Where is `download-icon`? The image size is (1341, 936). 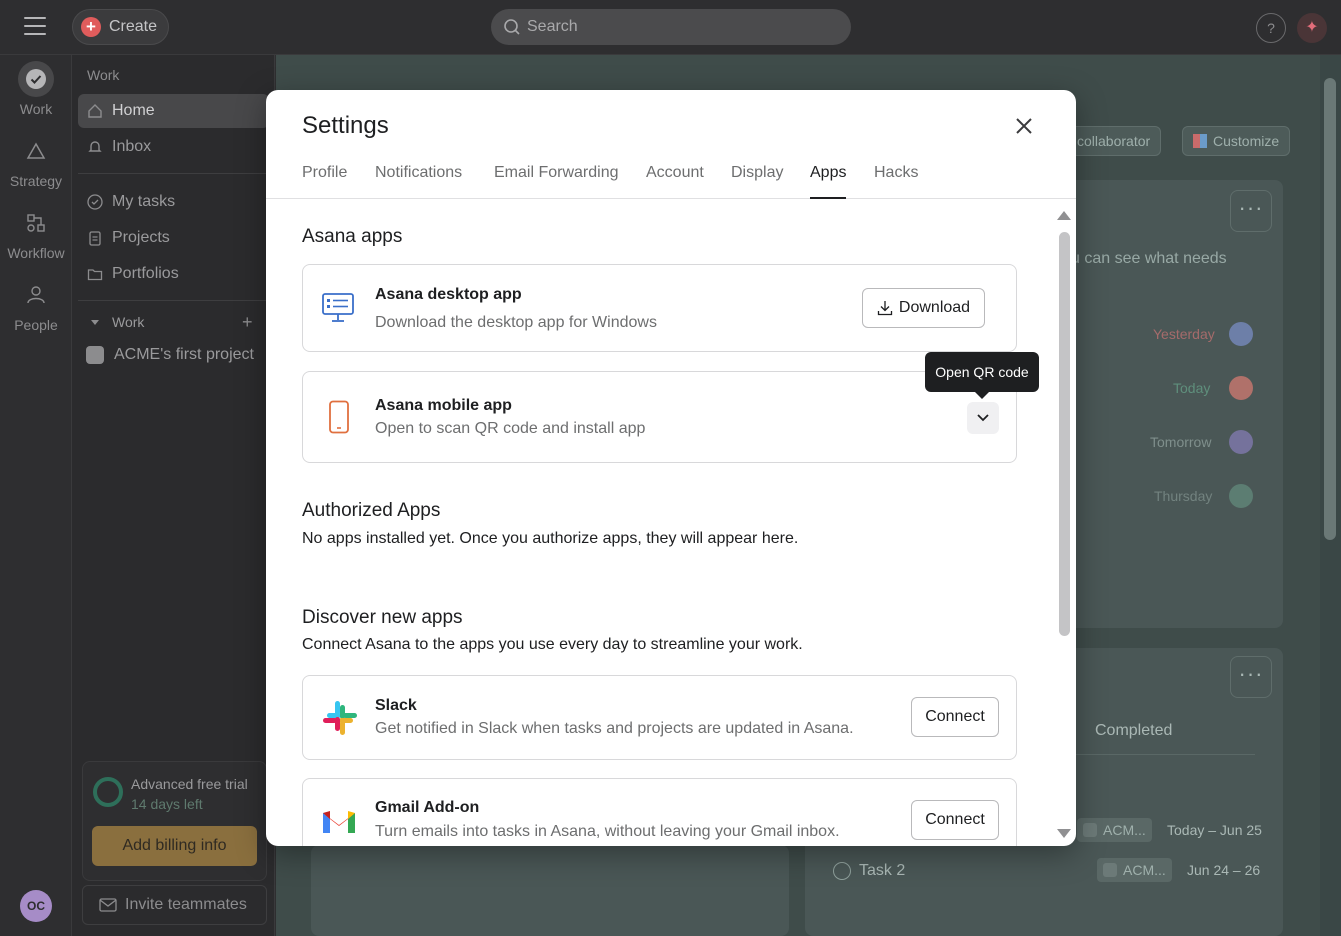 download-icon is located at coordinates (885, 308).